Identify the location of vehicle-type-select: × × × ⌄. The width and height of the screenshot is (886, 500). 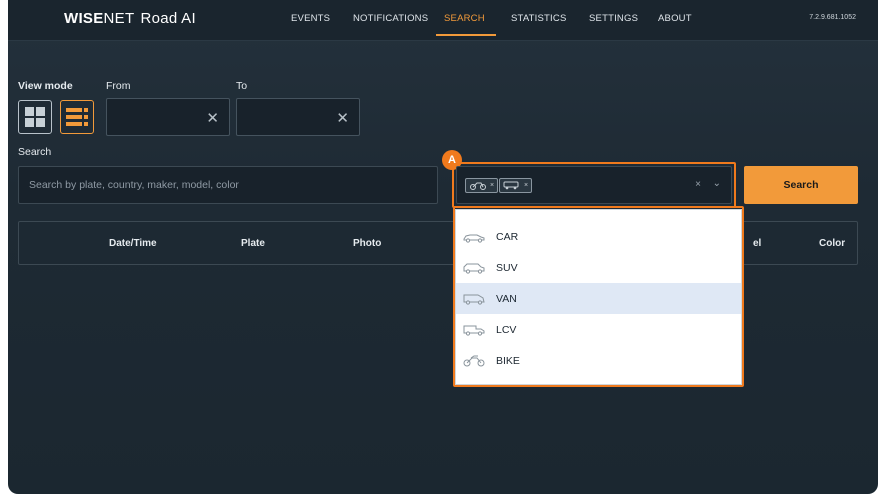
(594, 185).